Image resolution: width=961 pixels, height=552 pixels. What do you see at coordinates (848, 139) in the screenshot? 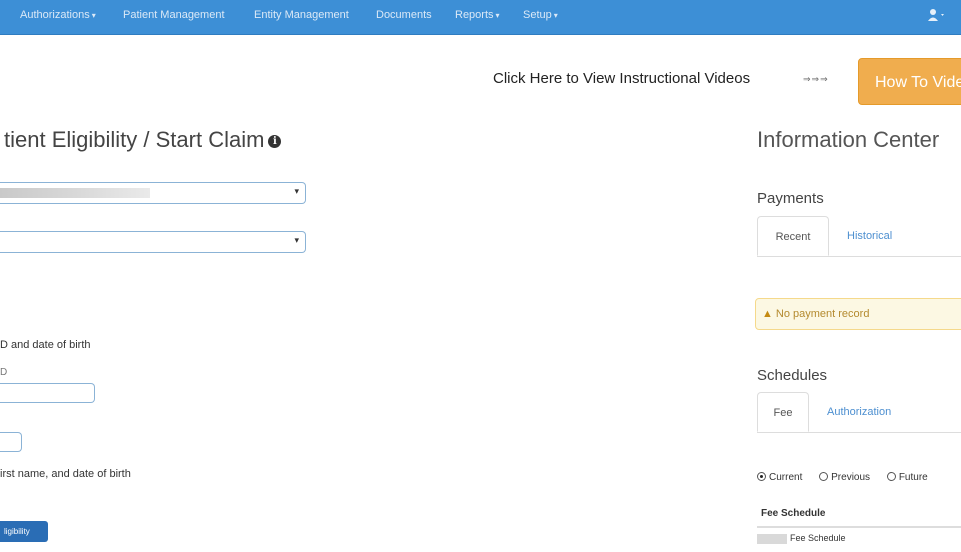
I see `information-center-title: Information Center` at bounding box center [848, 139].